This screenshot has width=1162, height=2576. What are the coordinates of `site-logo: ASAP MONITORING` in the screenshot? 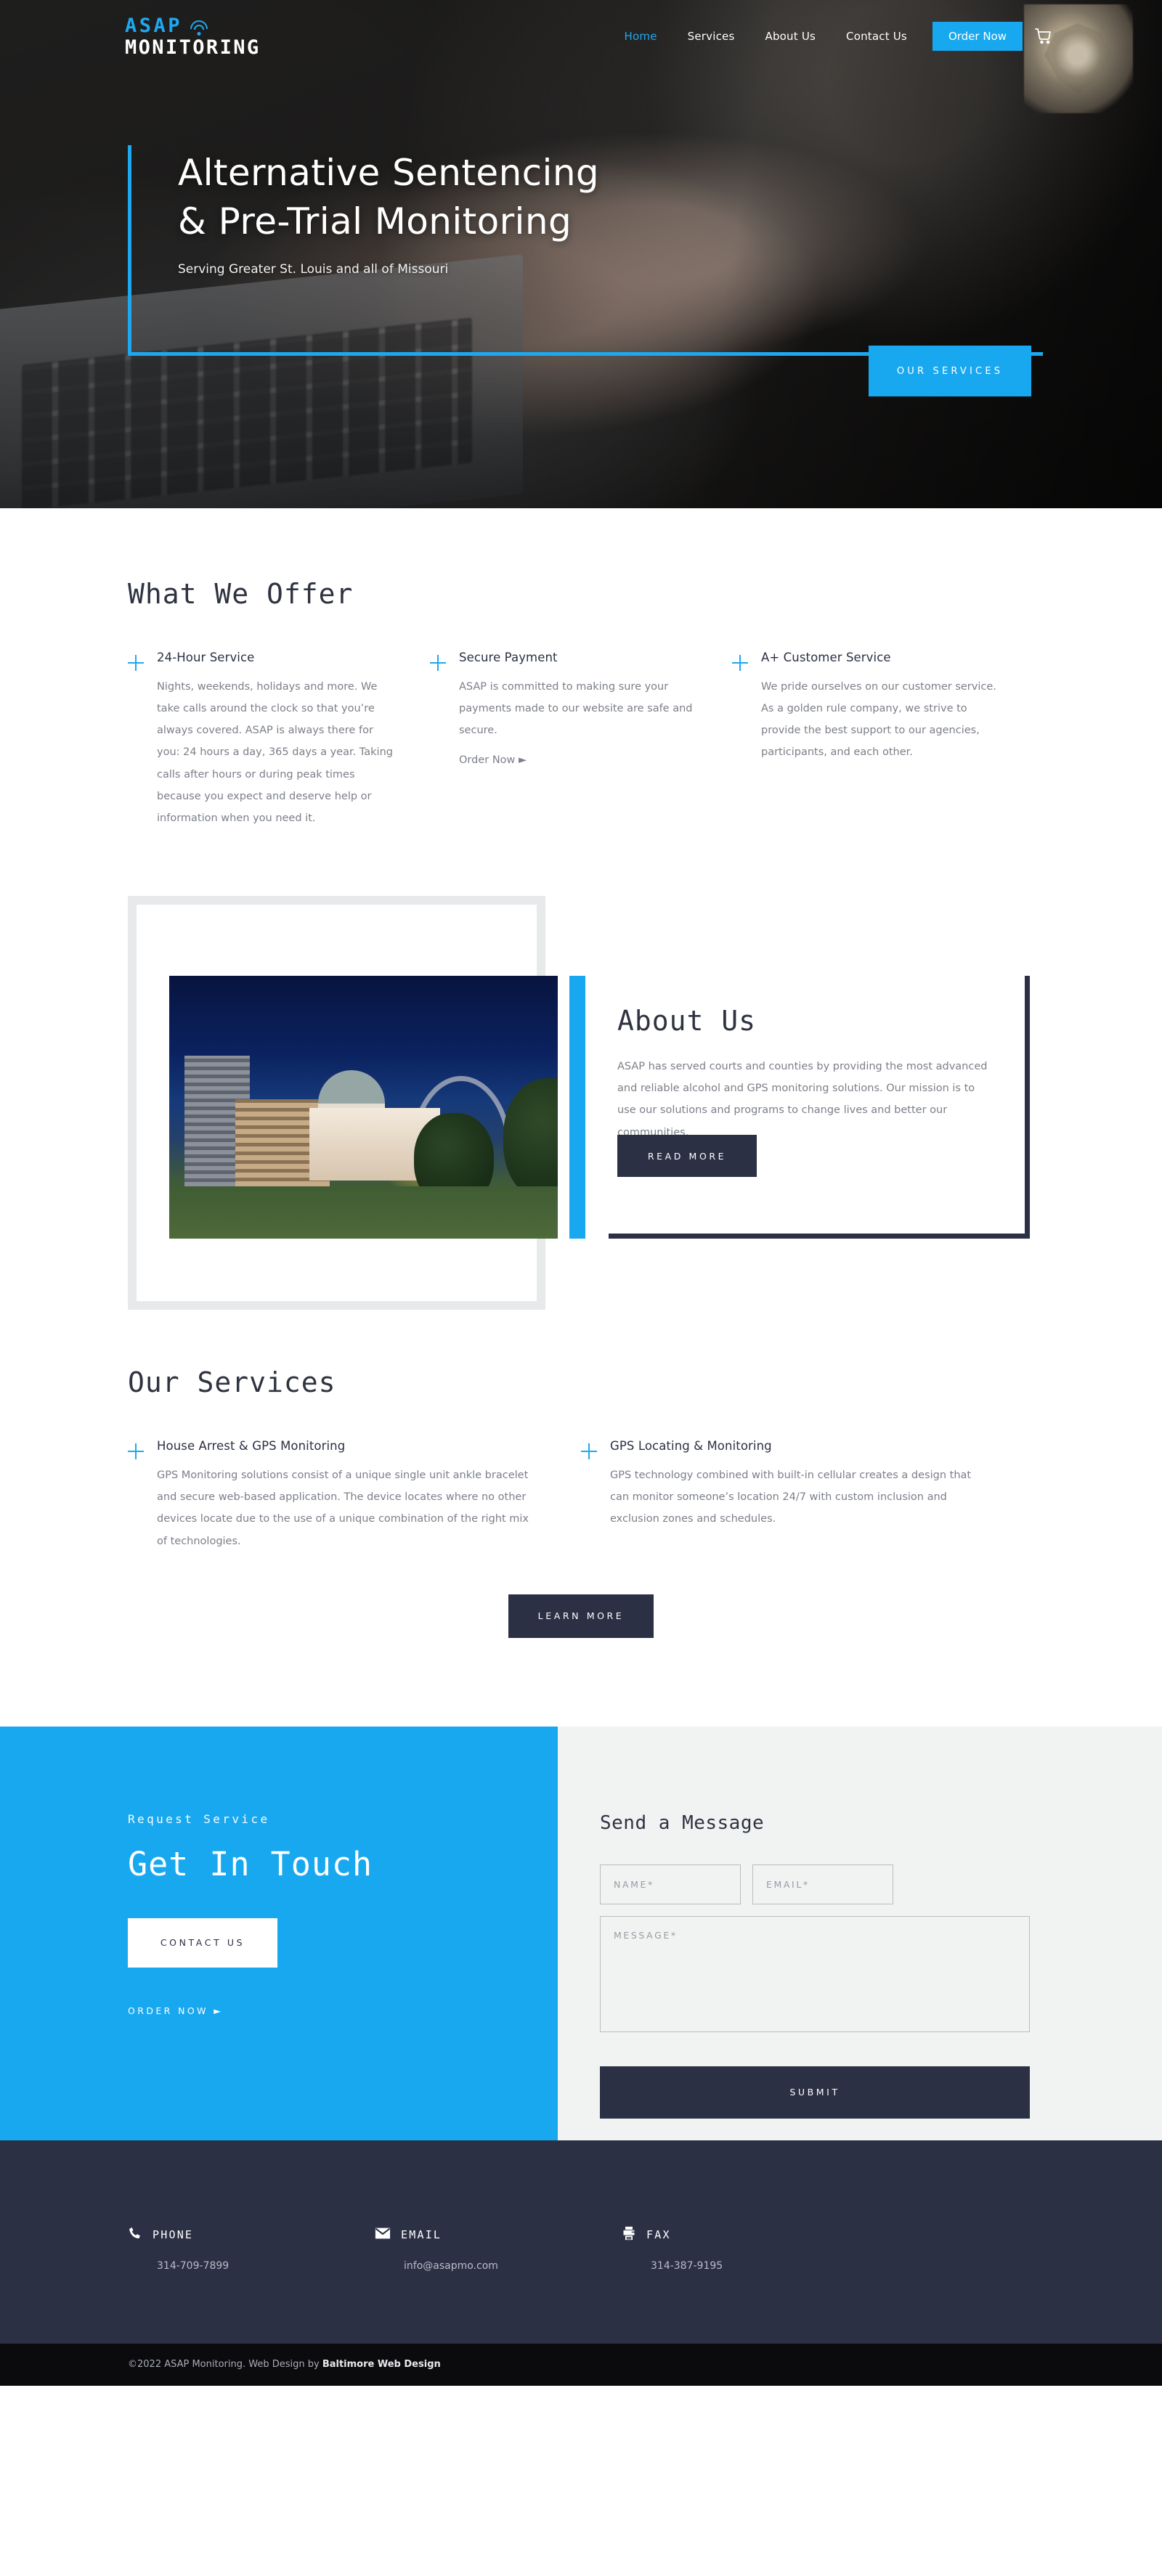 It's located at (193, 36).